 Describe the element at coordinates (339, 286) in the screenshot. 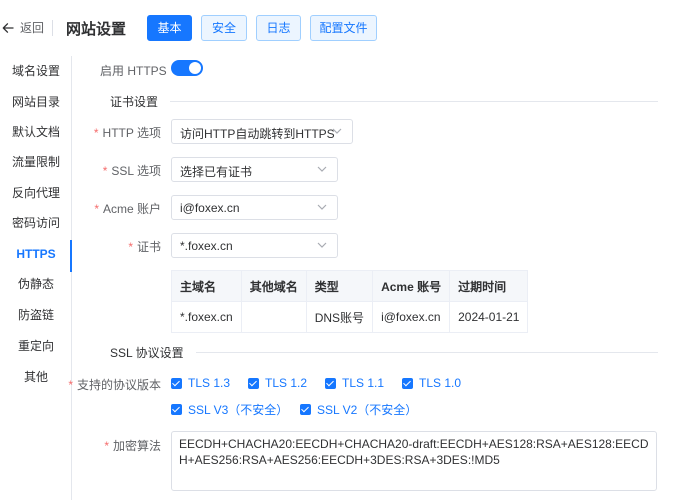

I see `table-header-type: 类型` at that location.